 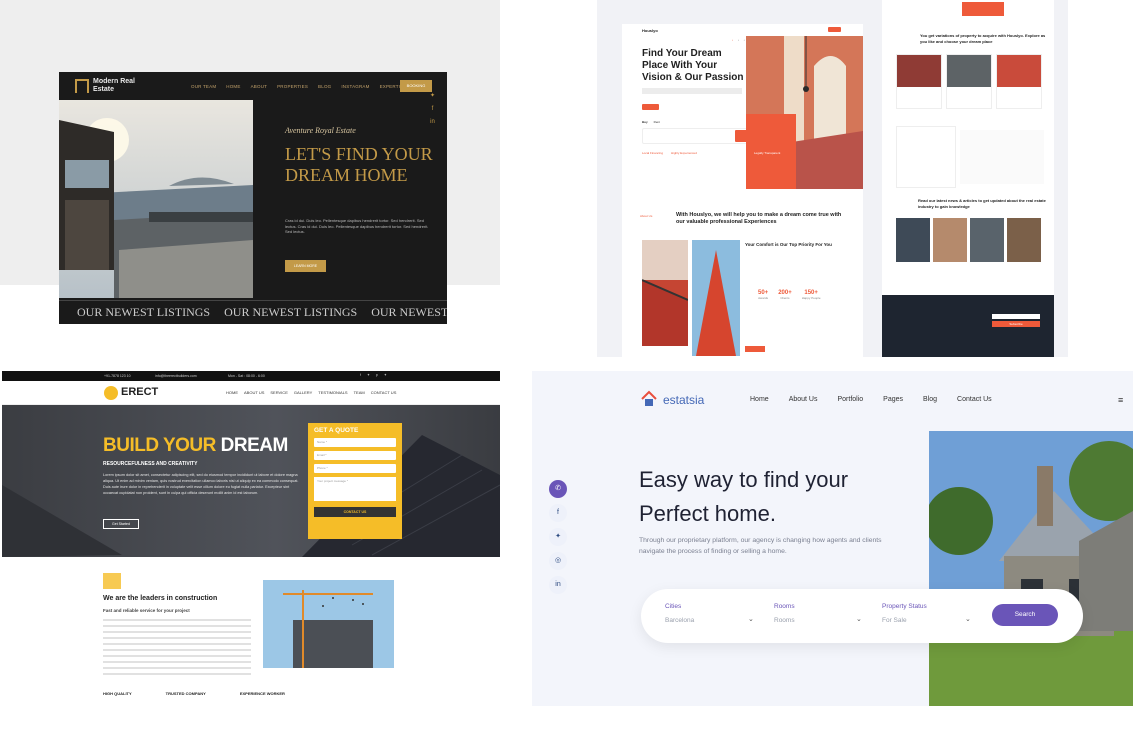 What do you see at coordinates (117, 693) in the screenshot?
I see `feature-high-quality: HIGH QUALITY` at bounding box center [117, 693].